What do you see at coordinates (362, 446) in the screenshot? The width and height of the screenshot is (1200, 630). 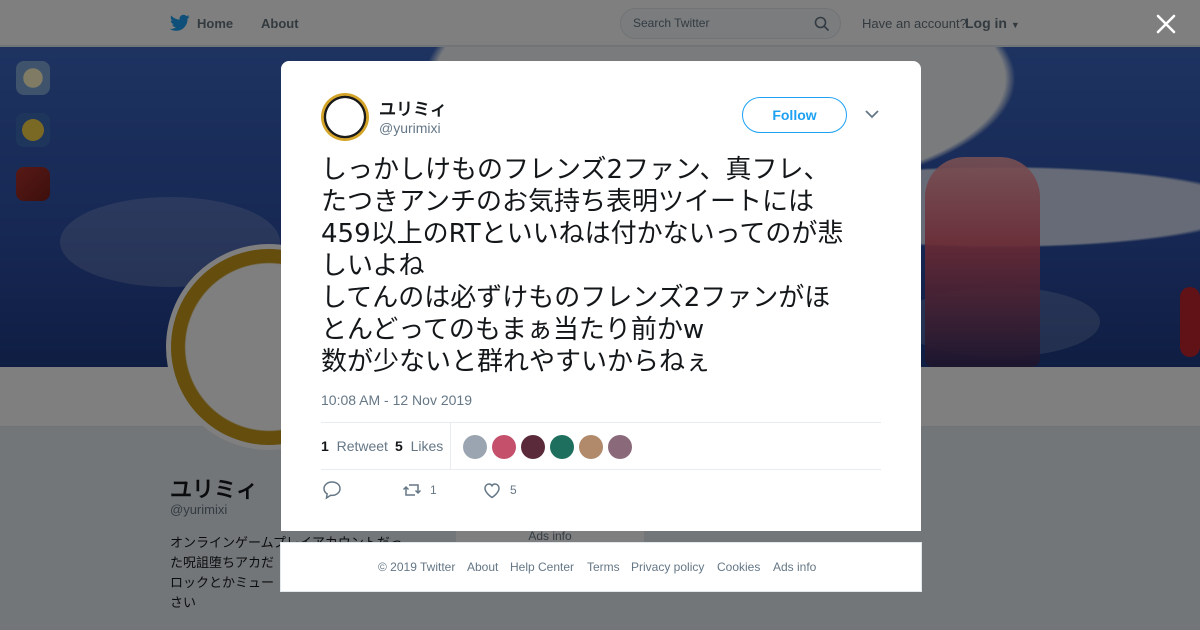 I see `retweet-stat-label: Retweet` at bounding box center [362, 446].